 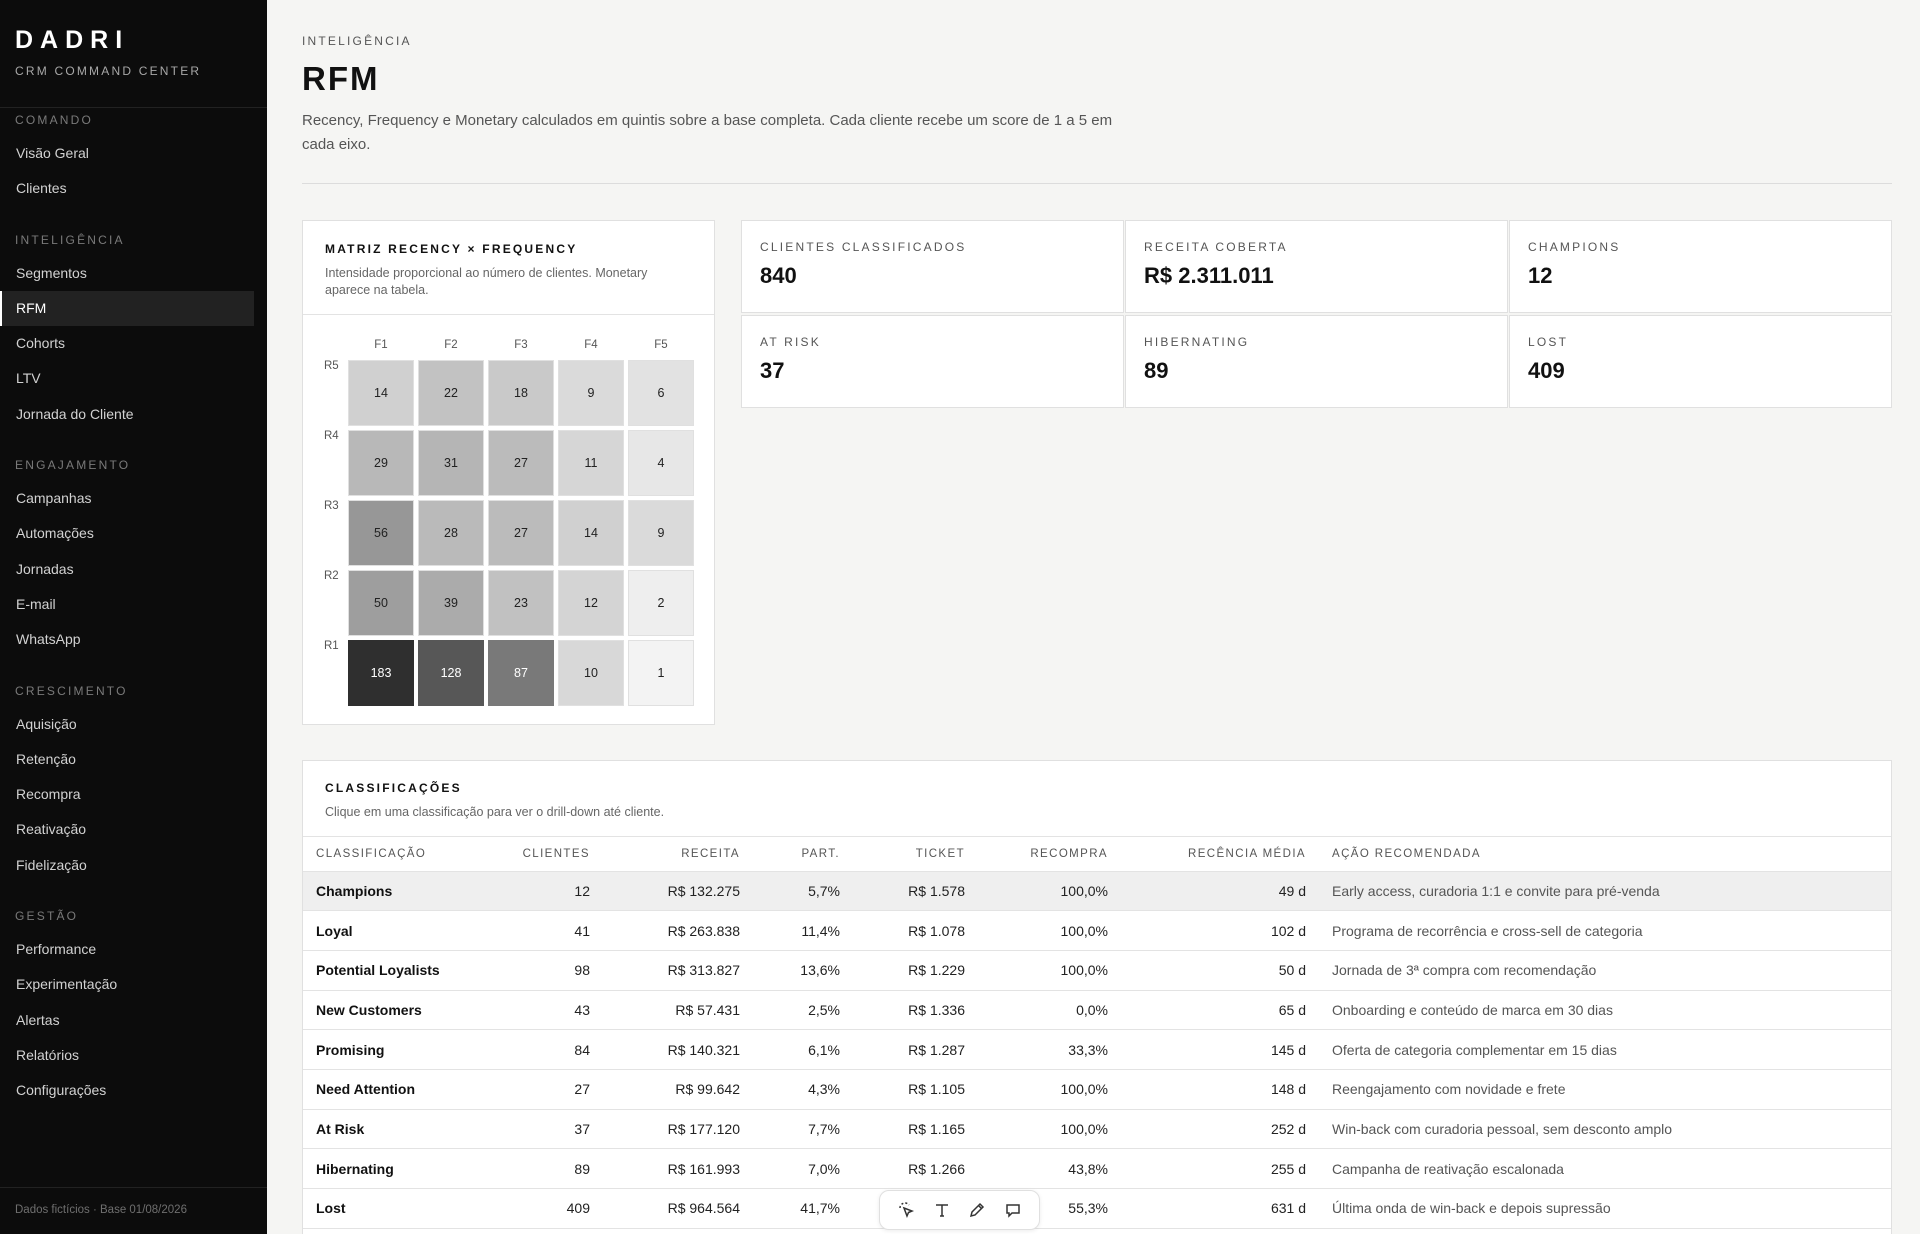 I want to click on matrix-cell: 28, so click(x=451, y=533).